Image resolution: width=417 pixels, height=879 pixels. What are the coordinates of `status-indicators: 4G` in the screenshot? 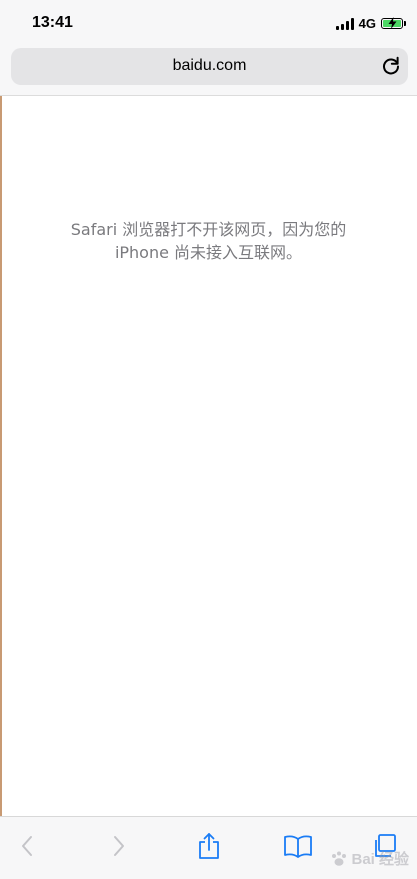 It's located at (370, 23).